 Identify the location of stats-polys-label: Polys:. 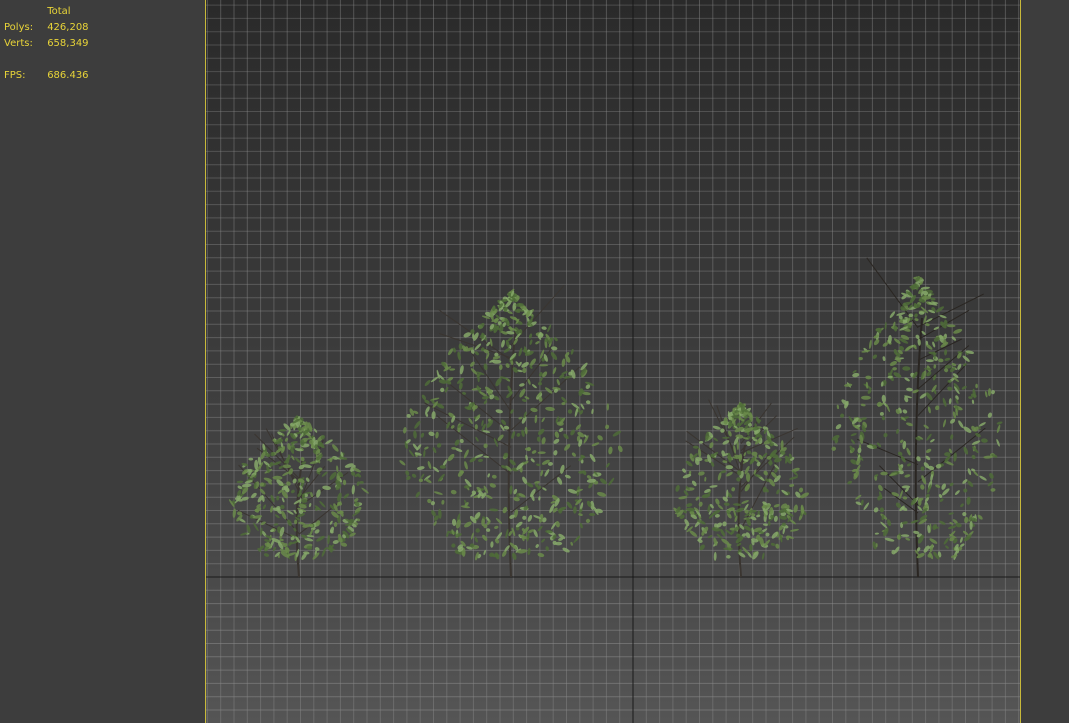
(19, 27).